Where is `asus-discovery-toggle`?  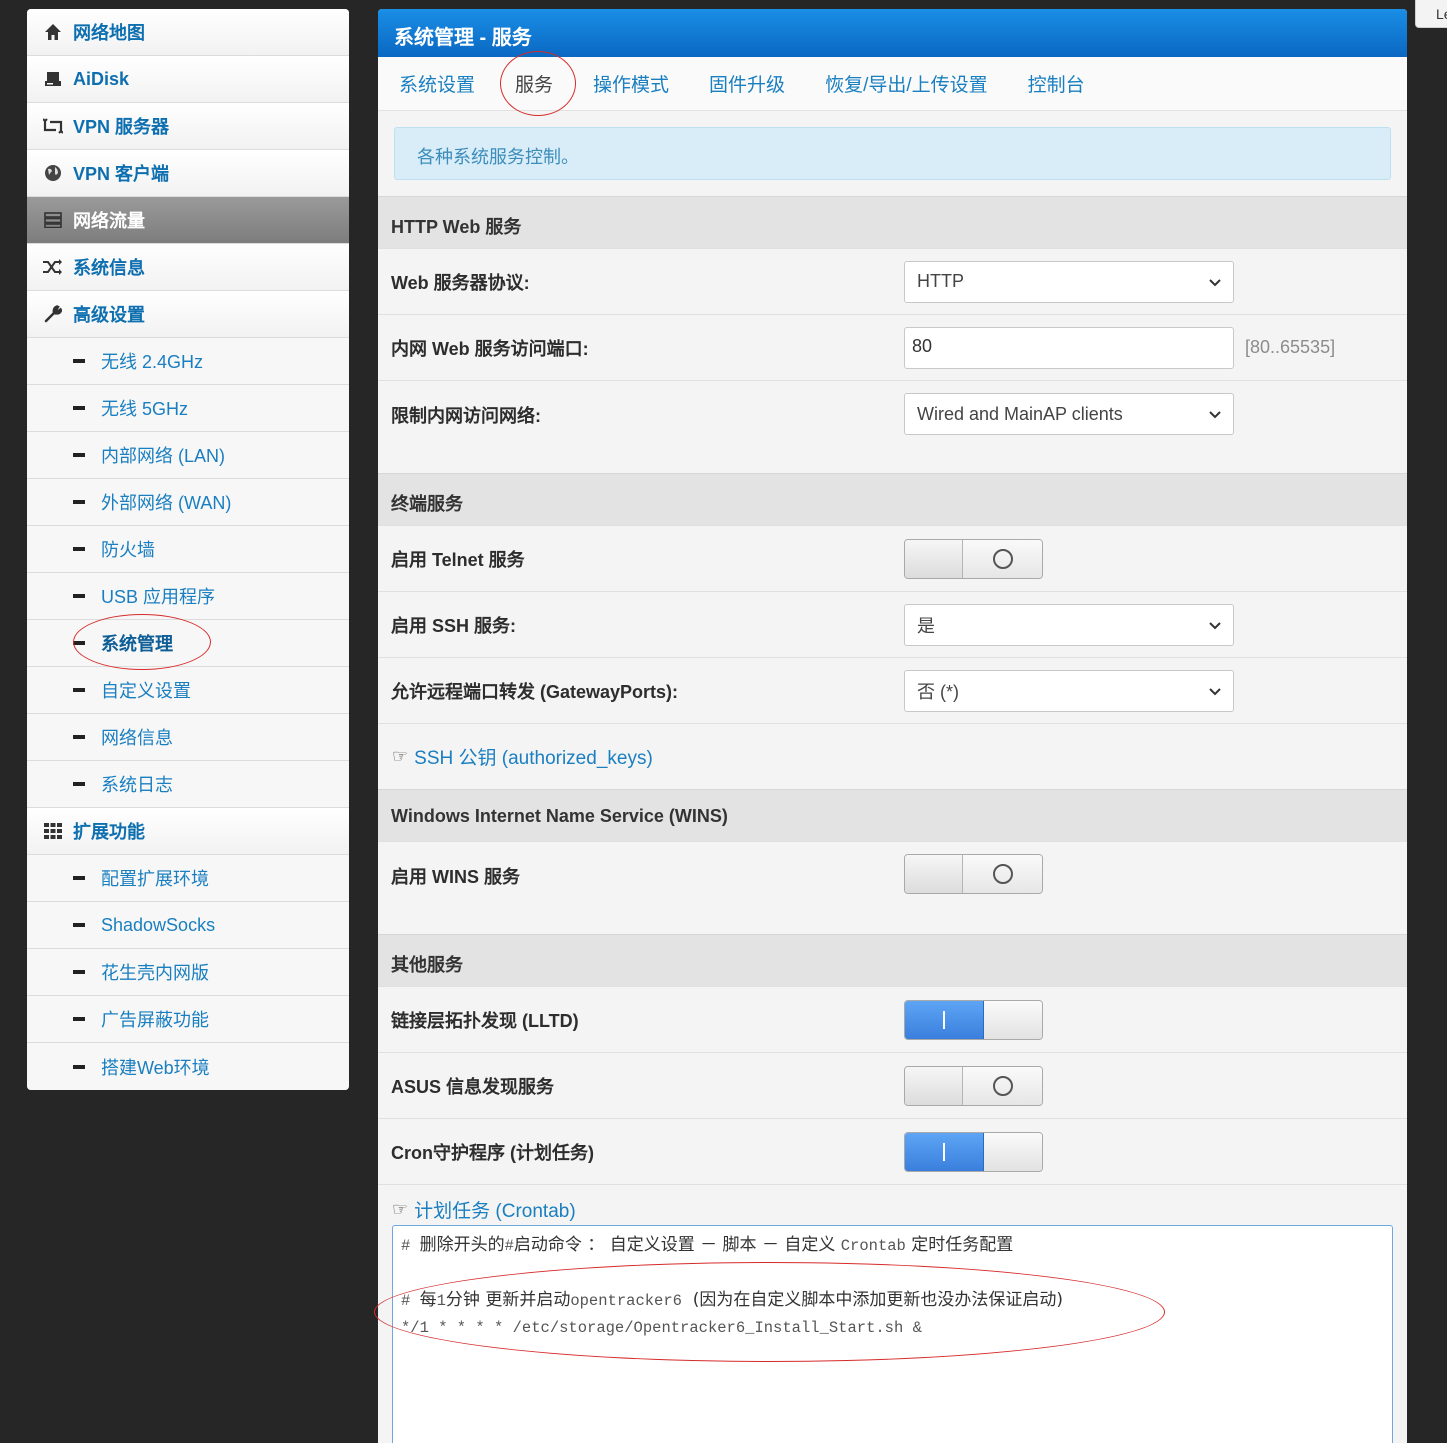 asus-discovery-toggle is located at coordinates (973, 1085).